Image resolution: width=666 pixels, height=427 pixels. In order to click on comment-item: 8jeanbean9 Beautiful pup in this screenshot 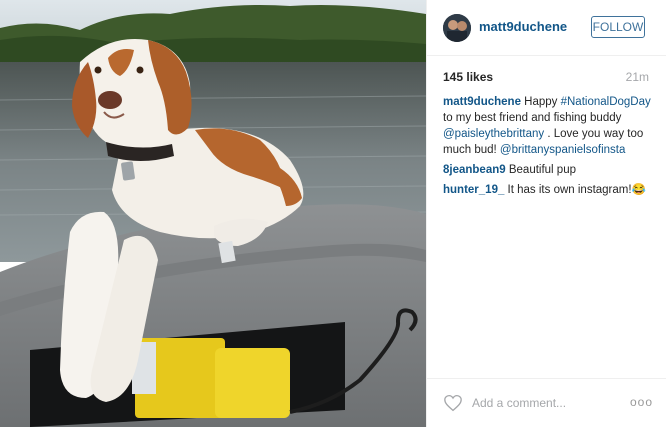, I will do `click(549, 170)`.